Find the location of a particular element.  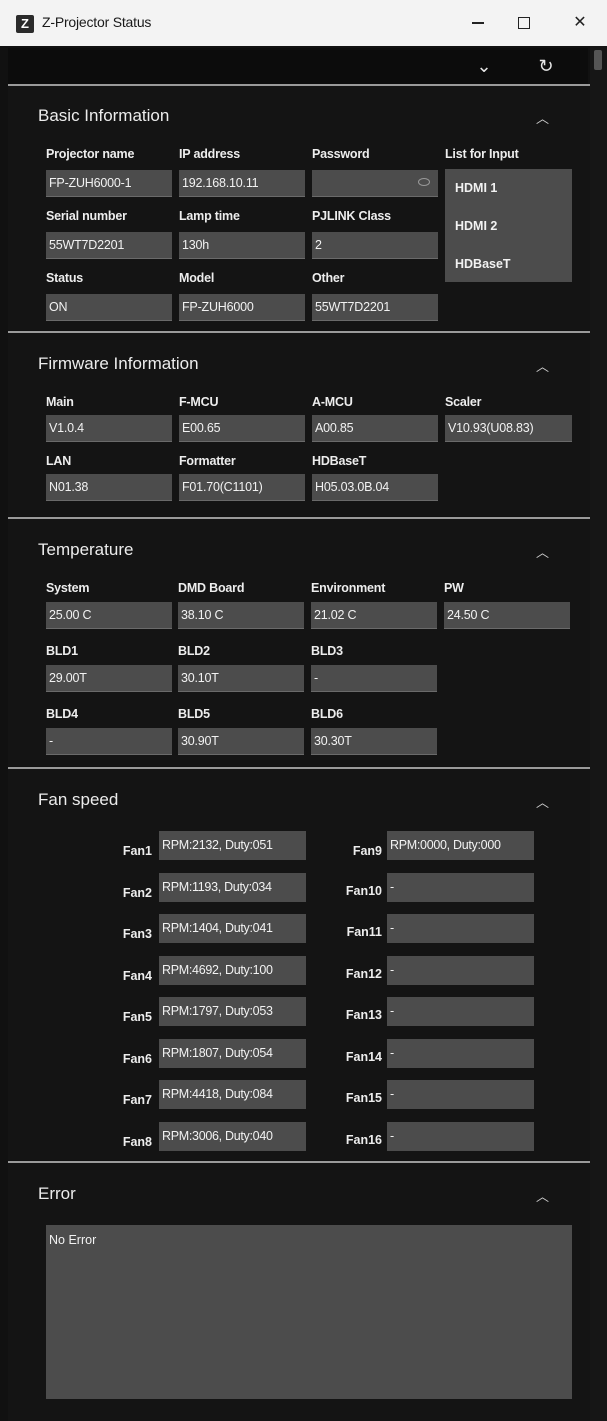

bld6-label: BLD6 is located at coordinates (327, 714).